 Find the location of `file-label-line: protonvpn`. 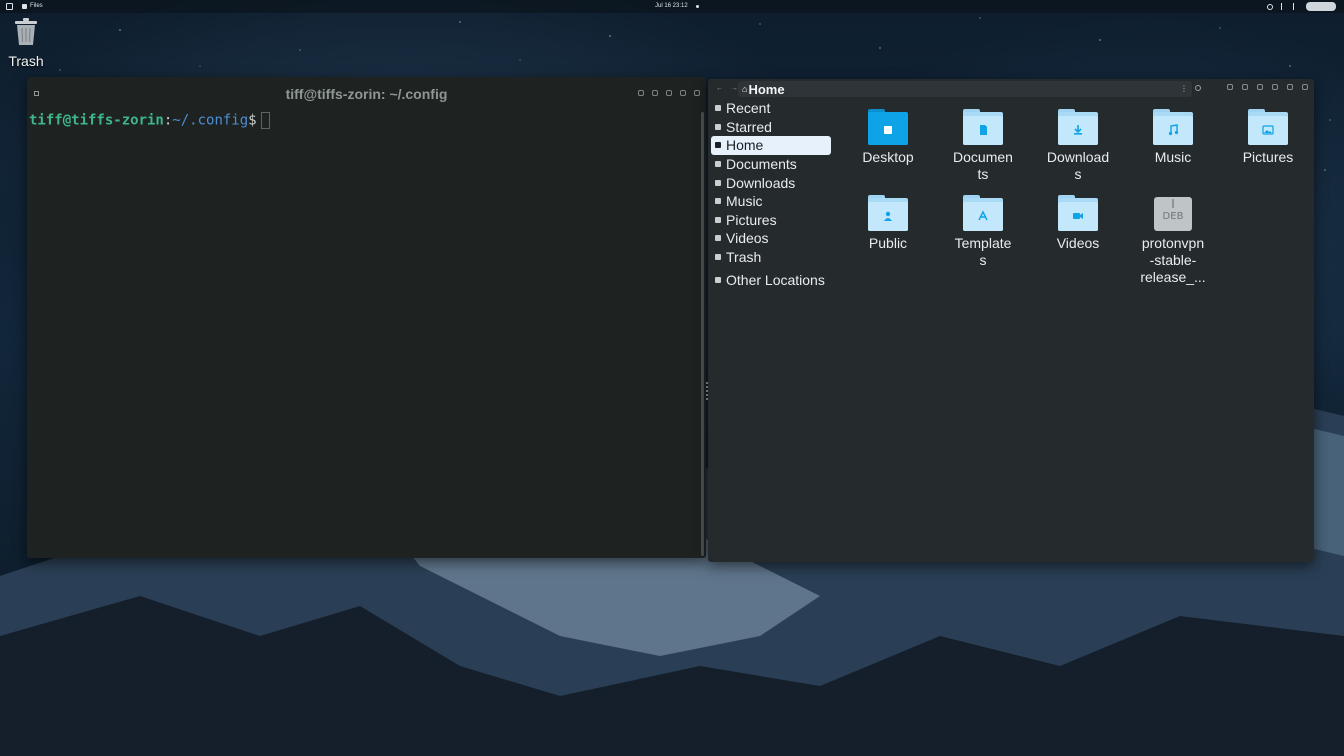

file-label-line: protonvpn is located at coordinates (1173, 243).